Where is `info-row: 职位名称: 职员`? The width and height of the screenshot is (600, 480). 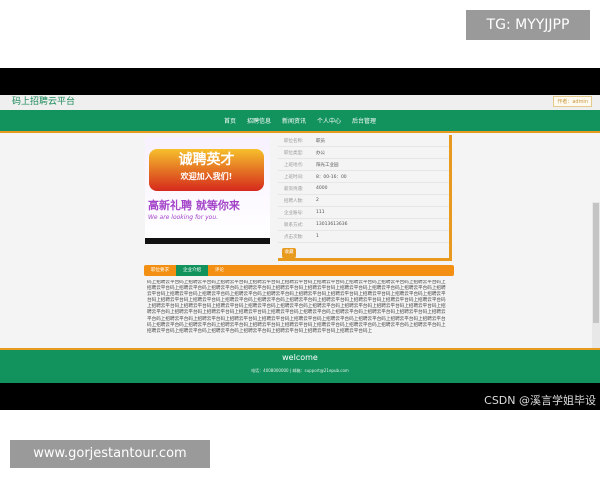 info-row: 职位名称: 职员 is located at coordinates (363, 141).